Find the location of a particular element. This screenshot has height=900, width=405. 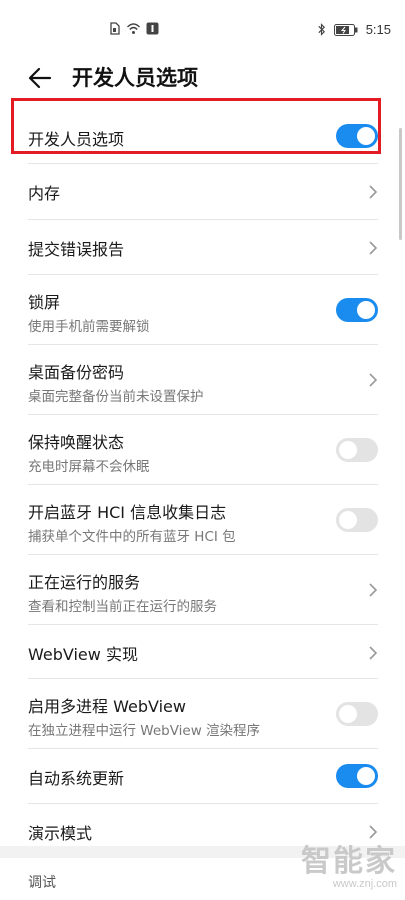

clock: 5:15 is located at coordinates (378, 29).